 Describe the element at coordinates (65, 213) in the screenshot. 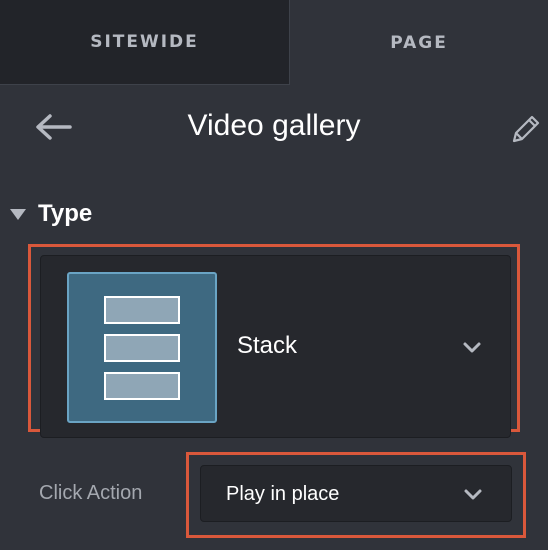

I see `type-section-label: Type` at that location.